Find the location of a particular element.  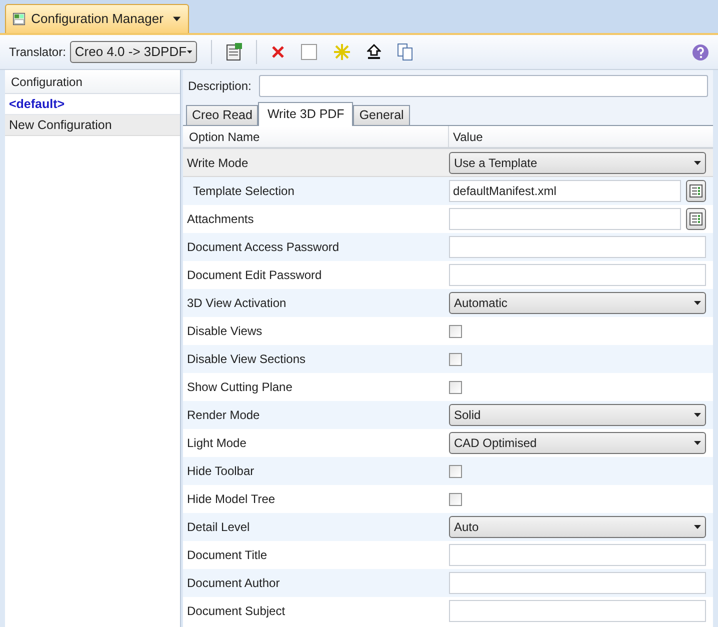

grid-row: Document Author is located at coordinates (448, 583).